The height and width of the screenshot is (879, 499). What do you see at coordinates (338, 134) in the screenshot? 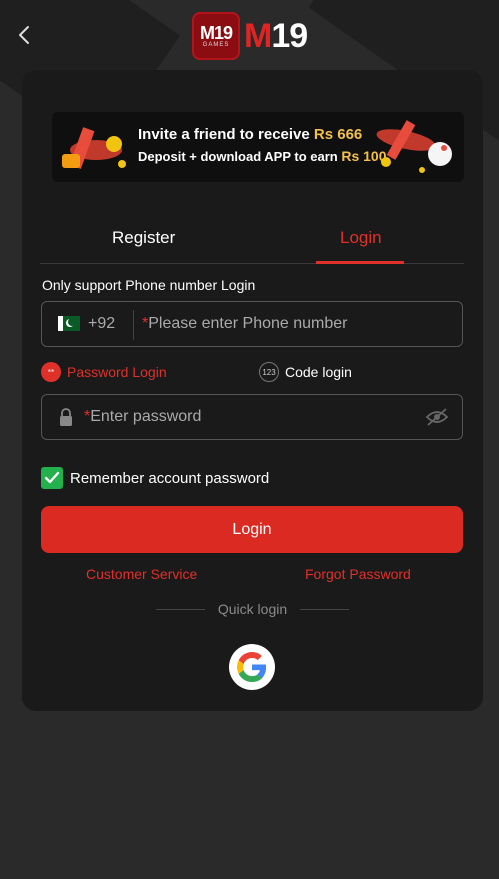
I see `banner-line1-amount: Rs 666` at bounding box center [338, 134].